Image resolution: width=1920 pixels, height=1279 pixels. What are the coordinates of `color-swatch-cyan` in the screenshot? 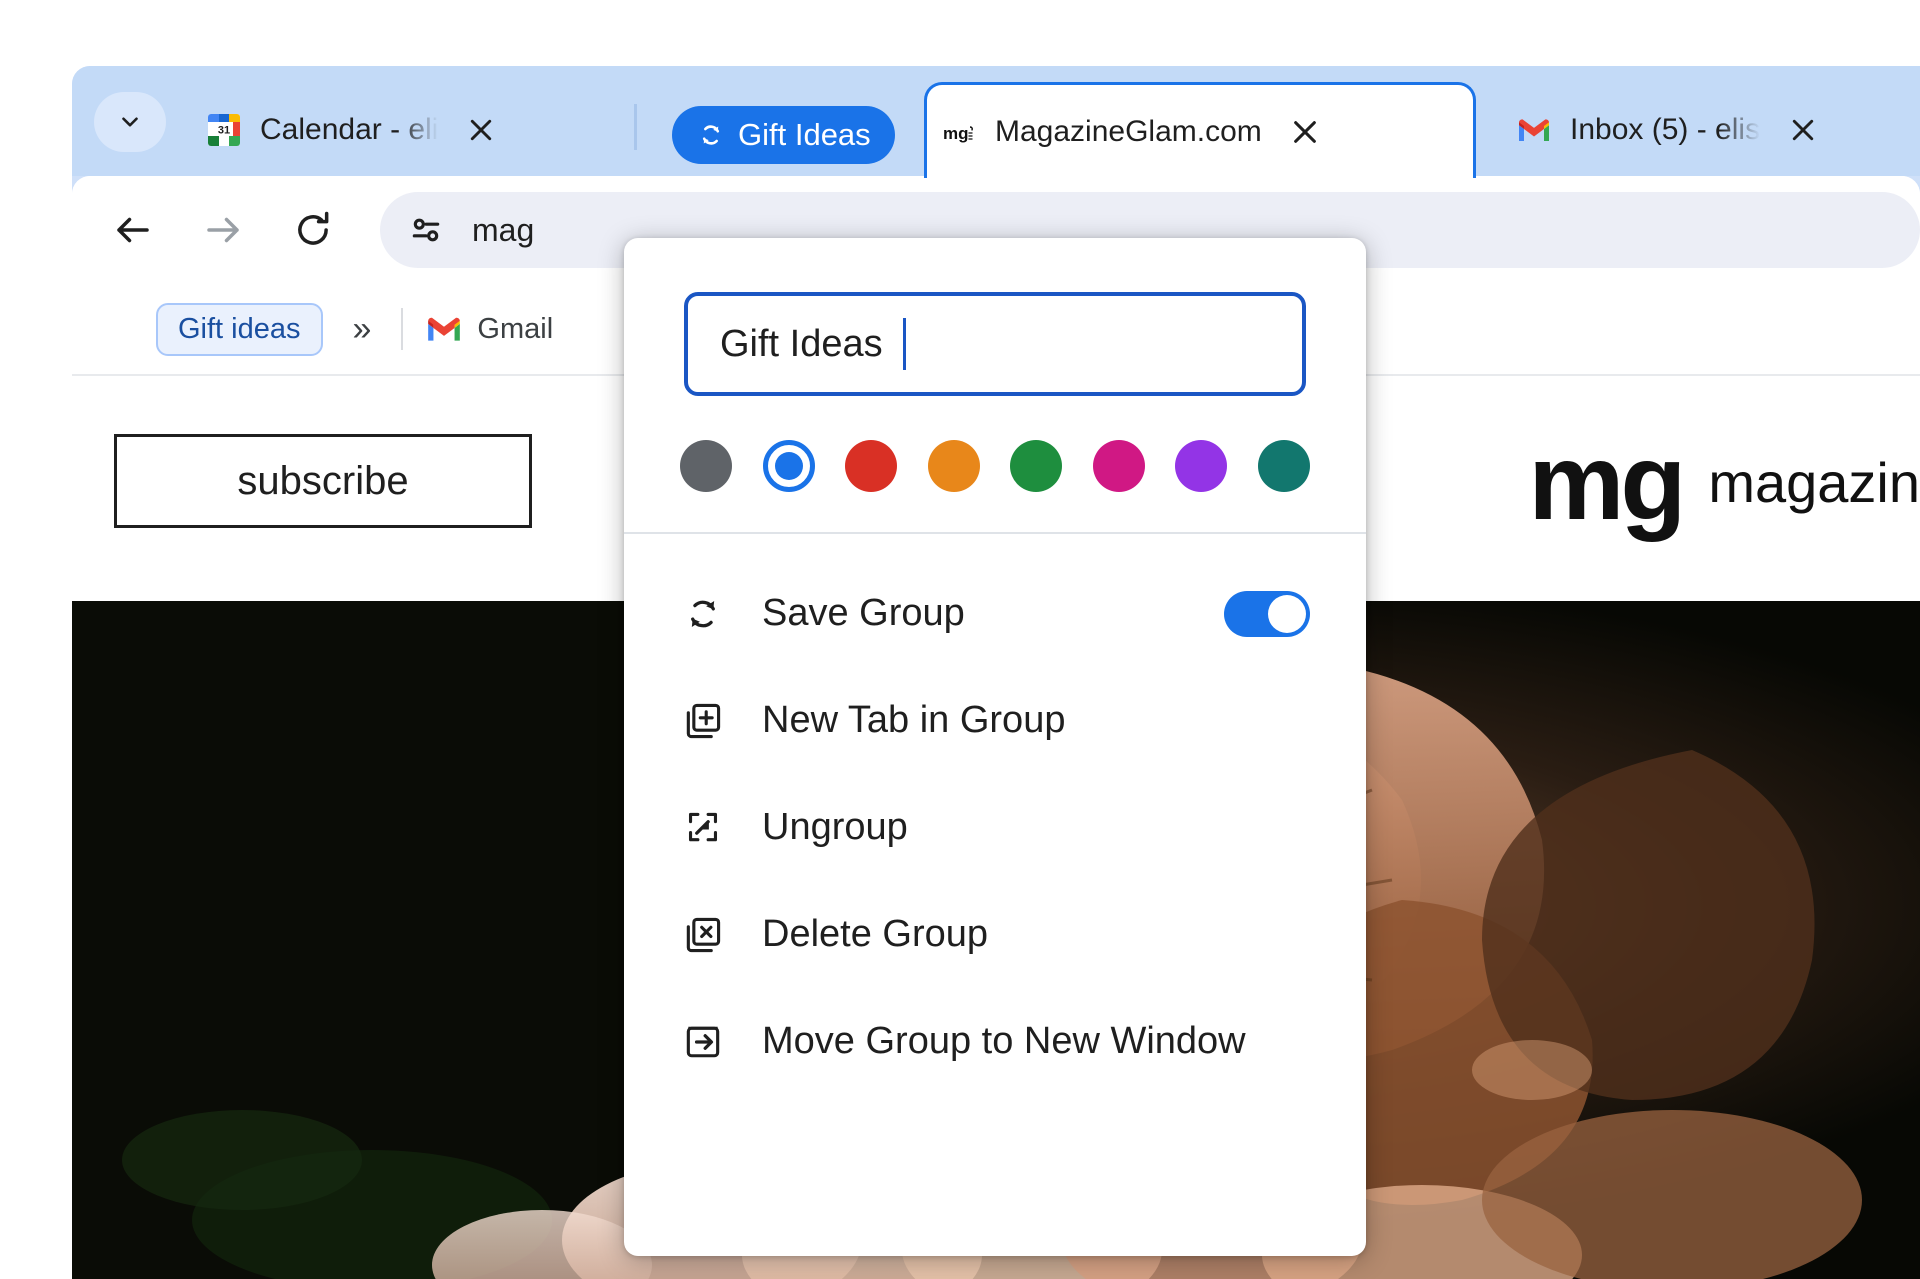 It's located at (1283, 466).